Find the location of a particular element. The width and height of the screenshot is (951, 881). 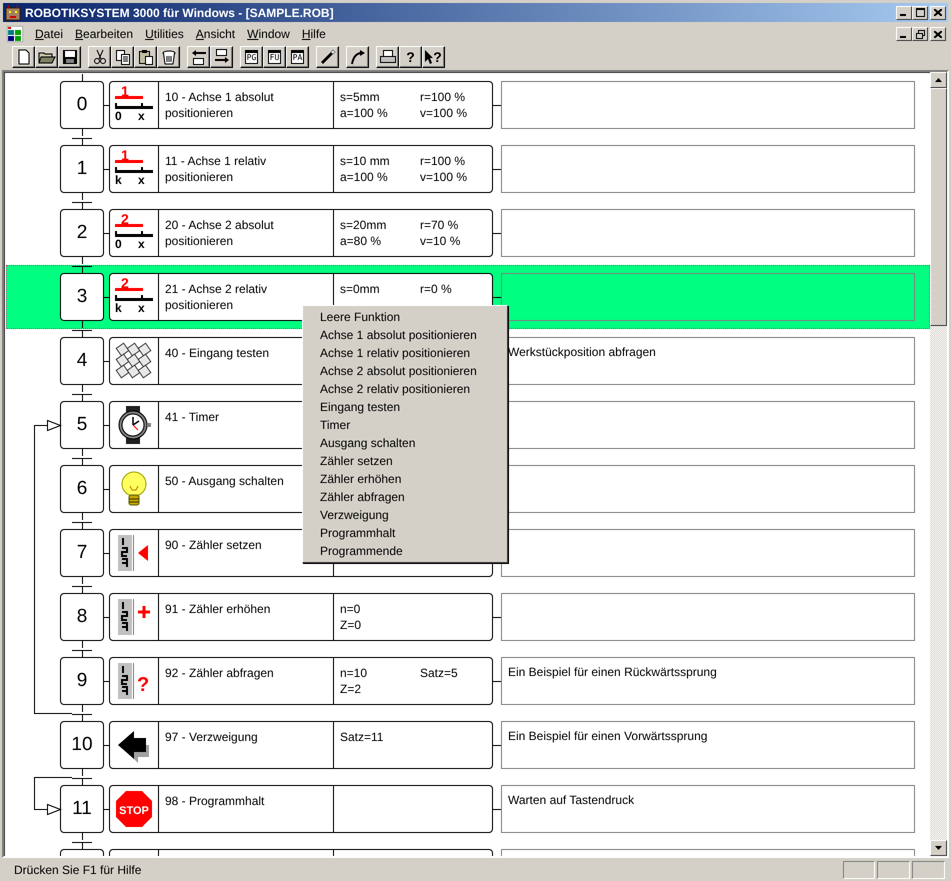

up-arrow-icon is located at coordinates (938, 80).